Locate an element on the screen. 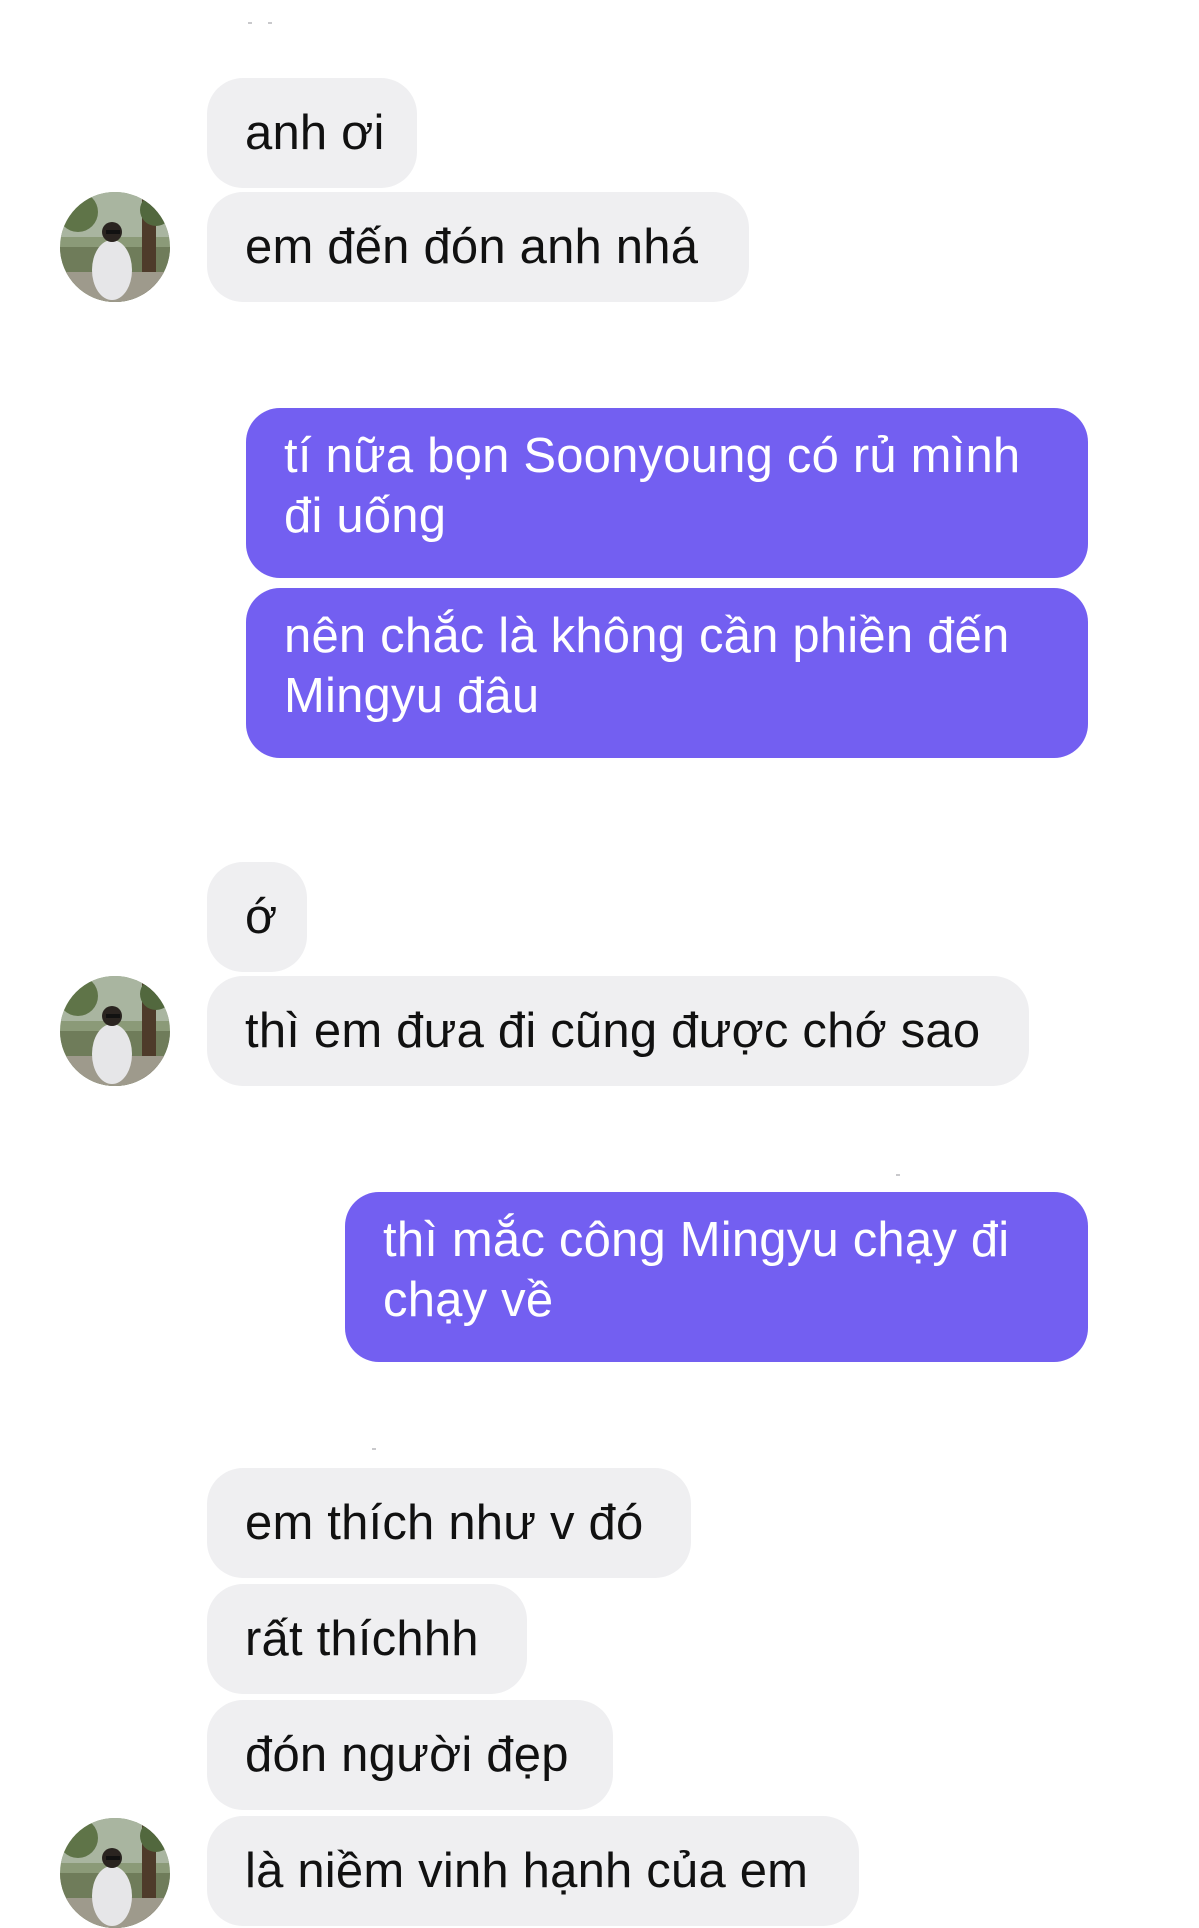  incoming-message: rất thíchhh is located at coordinates (367, 1639).